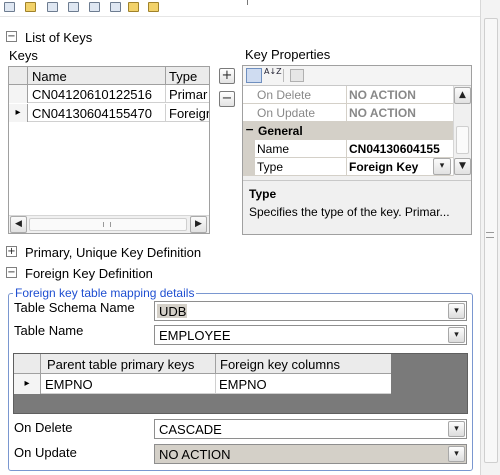 Image resolution: width=500 pixels, height=475 pixels. Describe the element at coordinates (401, 149) in the screenshot. I see `property-value: CN04130604155` at that location.